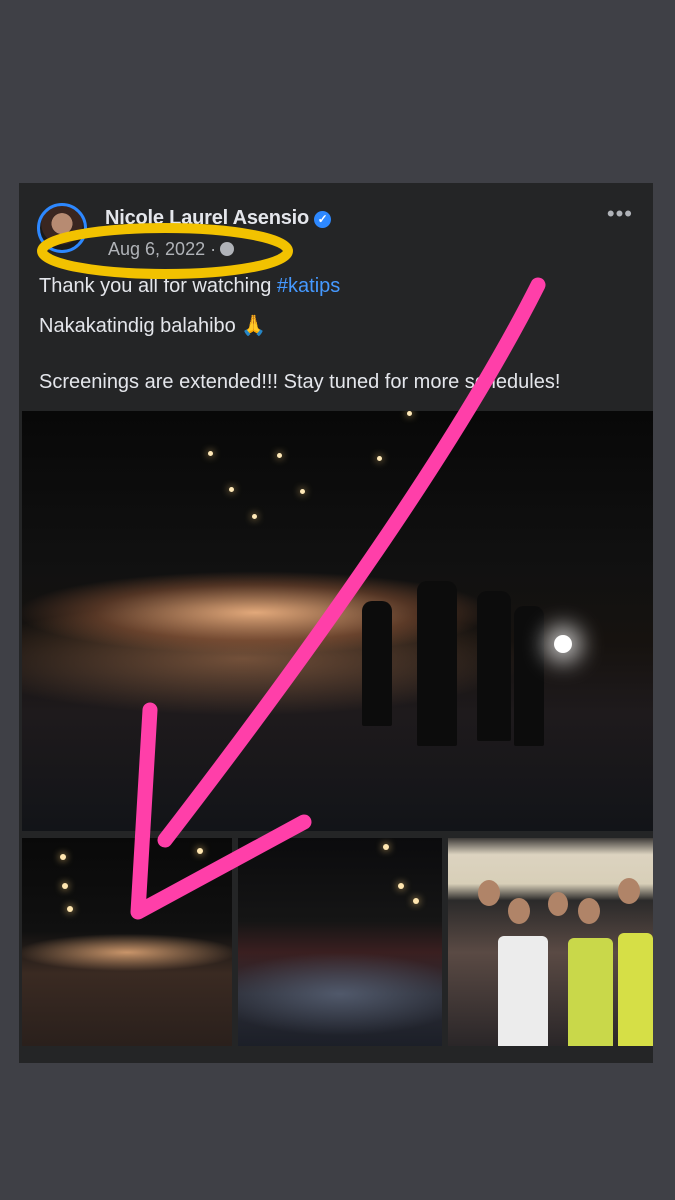 Image resolution: width=675 pixels, height=1200 pixels. I want to click on verified-badge-icon: ✓, so click(323, 219).